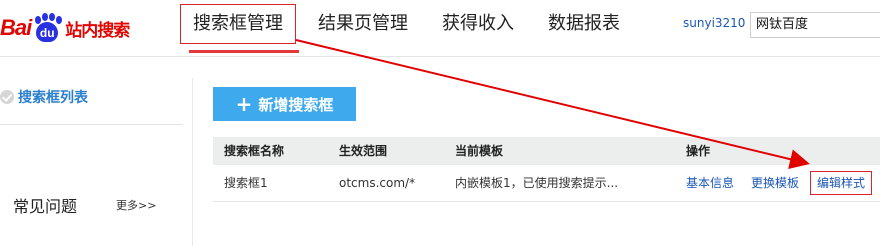 The width and height of the screenshot is (880, 246). I want to click on cell-name: 搜索框1, so click(246, 183).